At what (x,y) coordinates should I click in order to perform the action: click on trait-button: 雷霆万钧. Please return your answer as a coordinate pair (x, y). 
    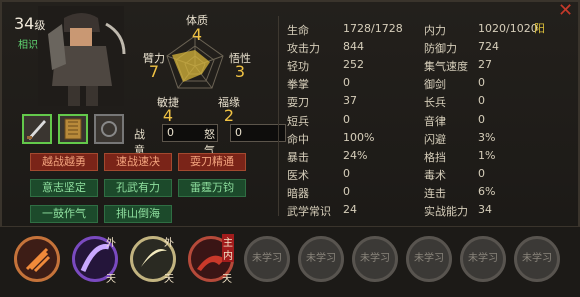
    Looking at the image, I should click on (212, 188).